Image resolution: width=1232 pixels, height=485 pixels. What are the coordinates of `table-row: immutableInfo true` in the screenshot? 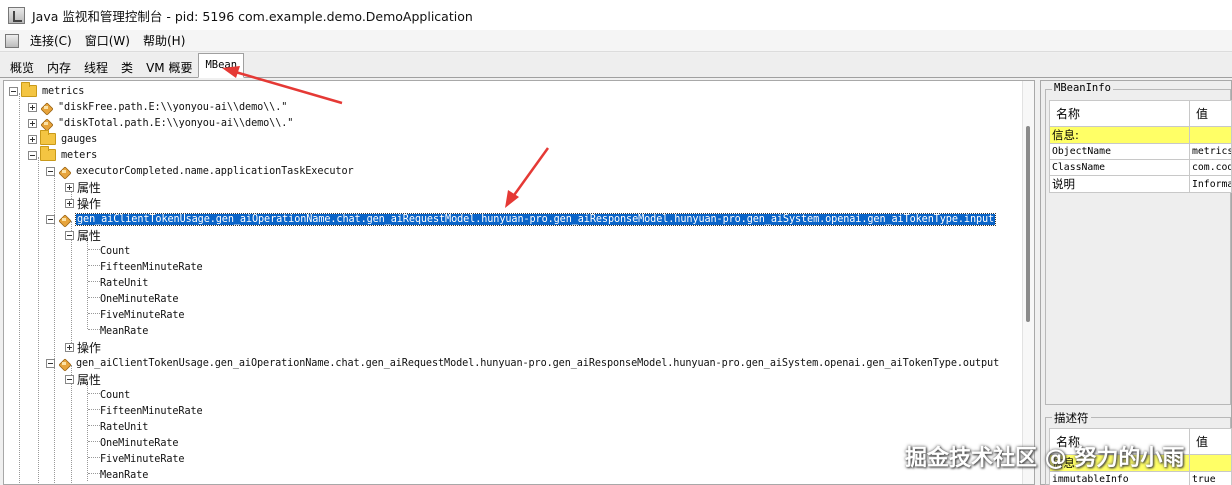 It's located at (1140, 478).